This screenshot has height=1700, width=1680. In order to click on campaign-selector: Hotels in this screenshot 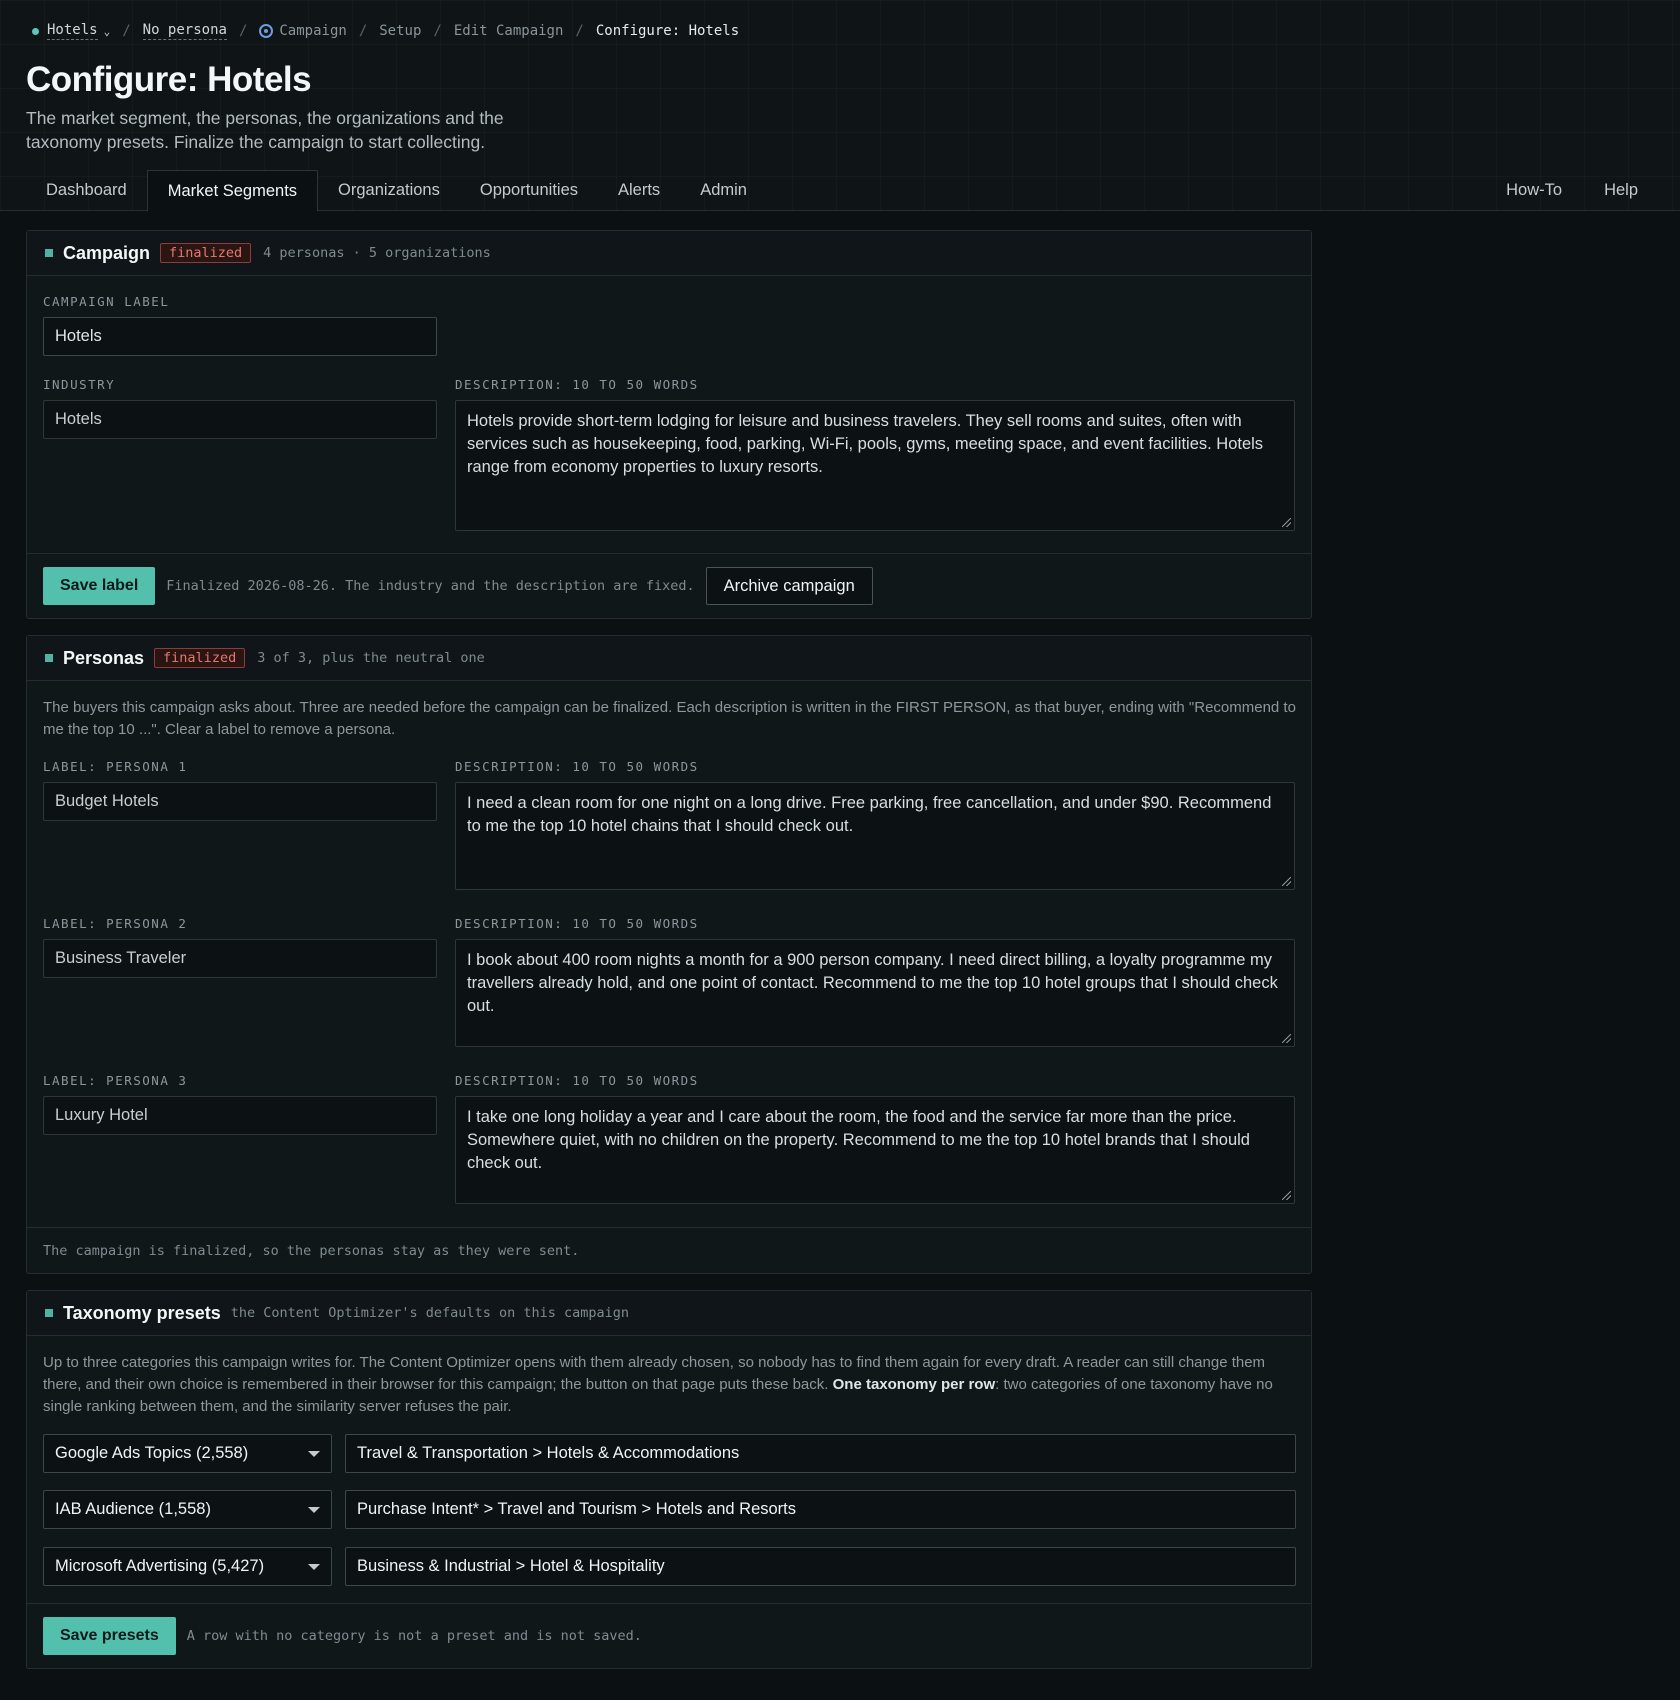, I will do `click(72, 31)`.